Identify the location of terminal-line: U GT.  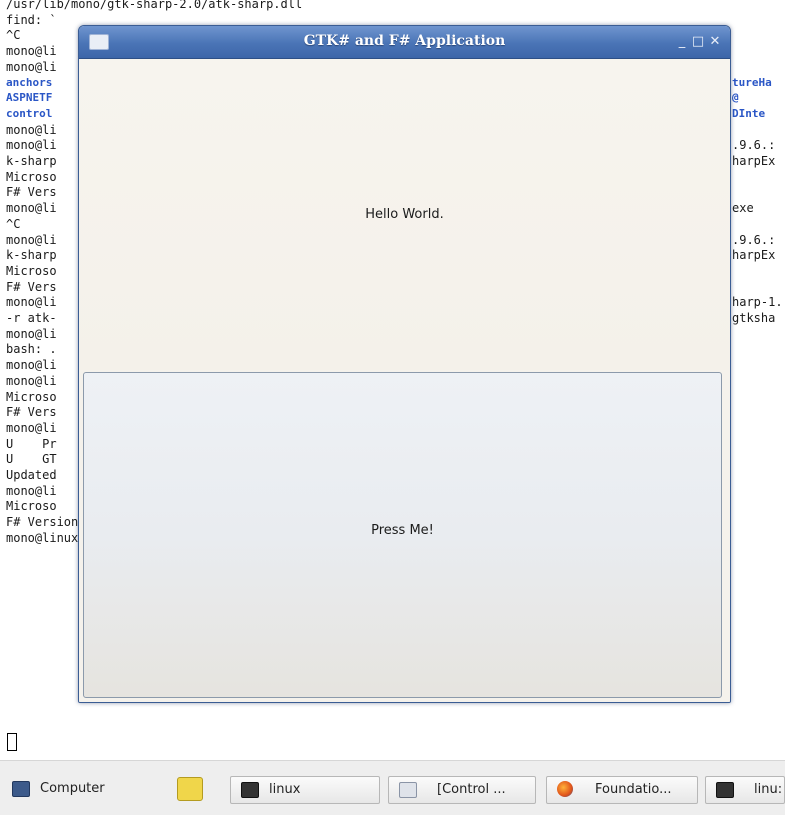
(31, 459).